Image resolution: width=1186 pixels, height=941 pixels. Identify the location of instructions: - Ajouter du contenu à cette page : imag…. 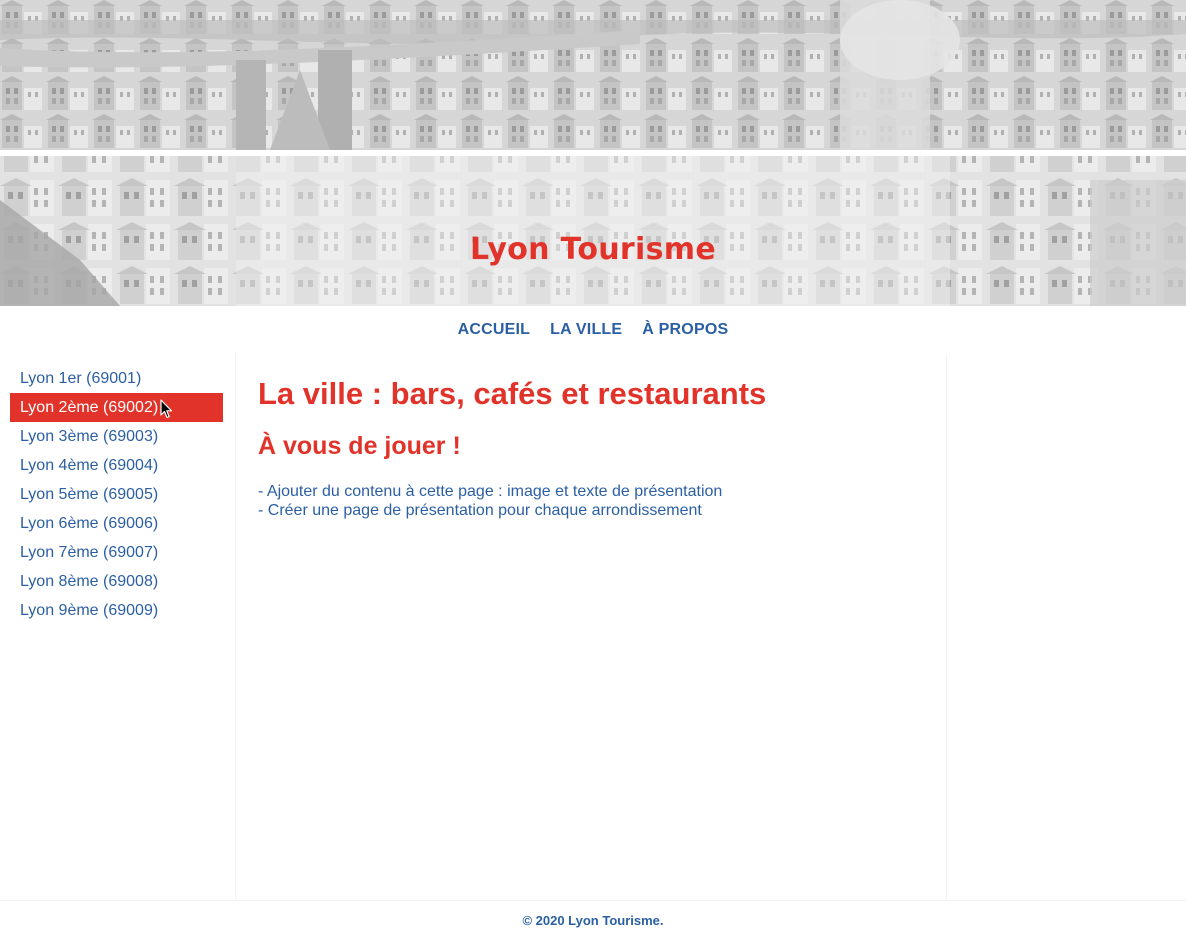
(591, 501).